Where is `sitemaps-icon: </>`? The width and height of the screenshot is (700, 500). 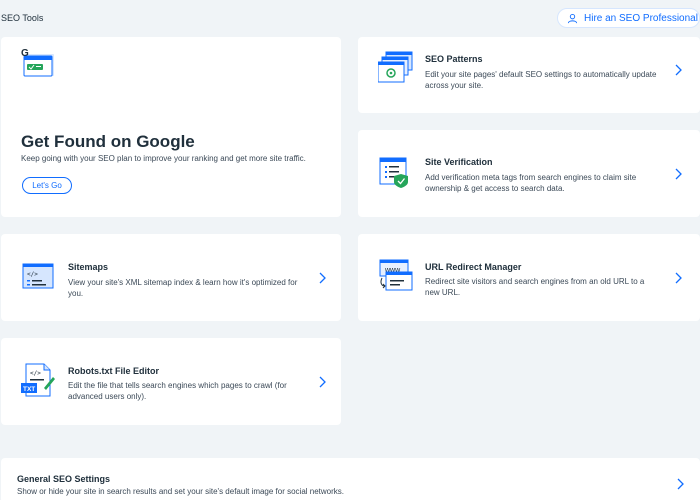 sitemaps-icon: </> is located at coordinates (38, 276).